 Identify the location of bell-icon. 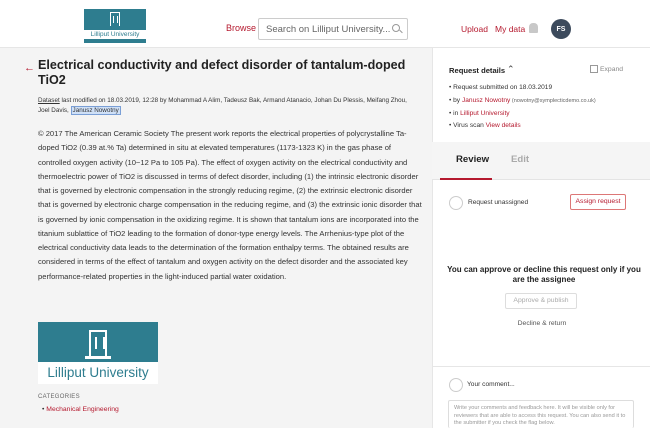
(533, 28).